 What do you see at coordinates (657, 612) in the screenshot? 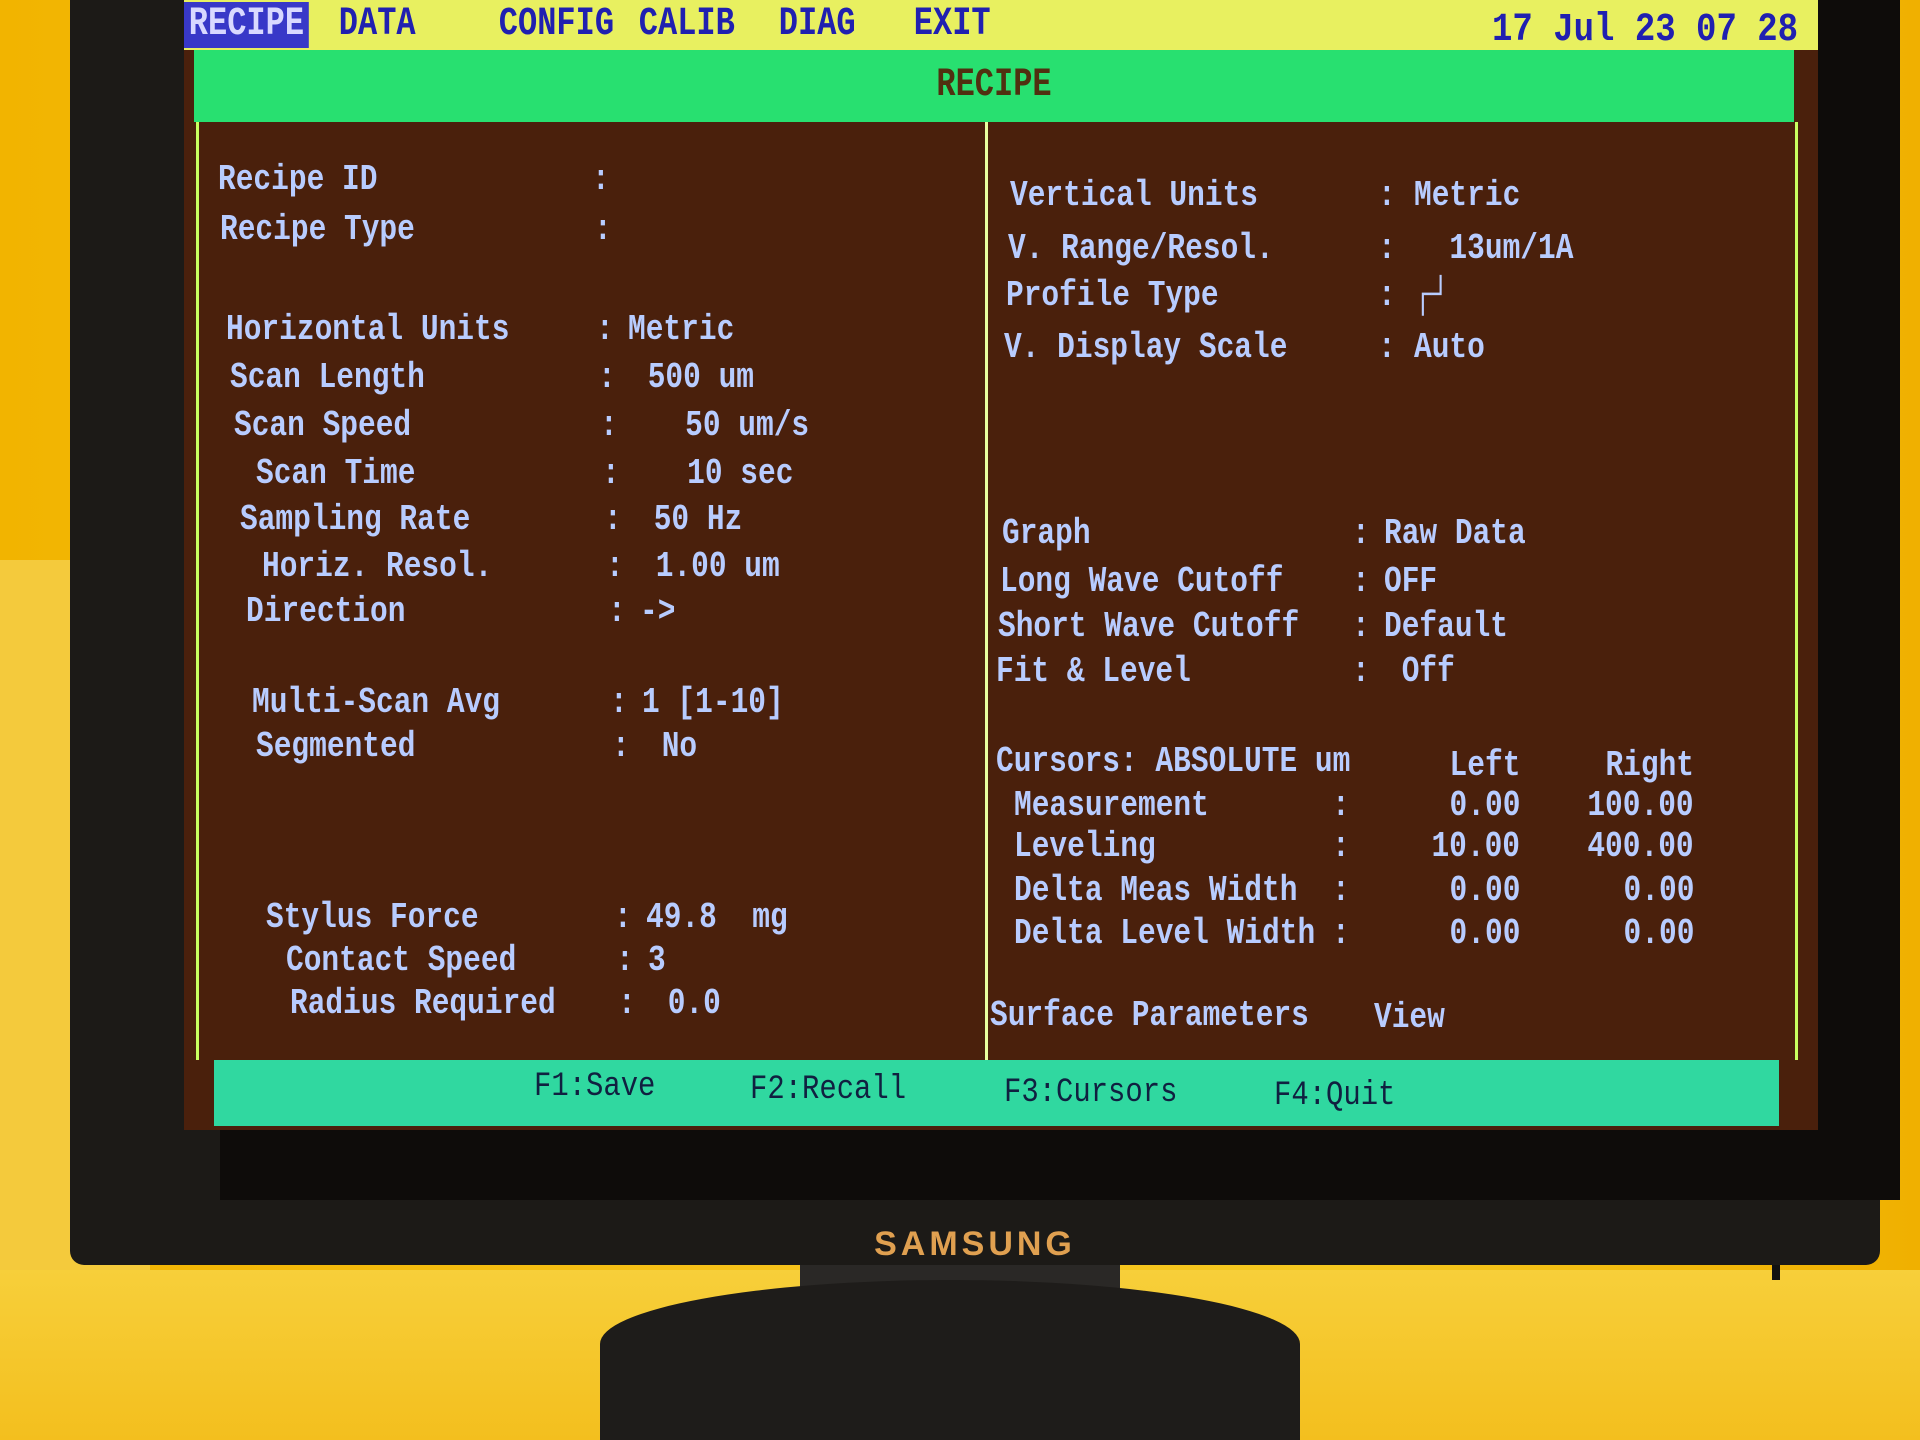
I see `value-direction: ->` at bounding box center [657, 612].